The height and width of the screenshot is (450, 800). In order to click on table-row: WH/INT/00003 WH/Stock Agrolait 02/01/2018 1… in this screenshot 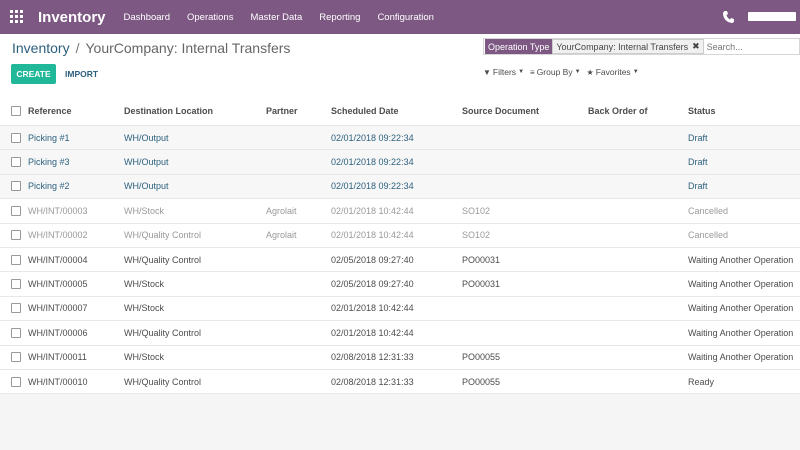, I will do `click(400, 211)`.